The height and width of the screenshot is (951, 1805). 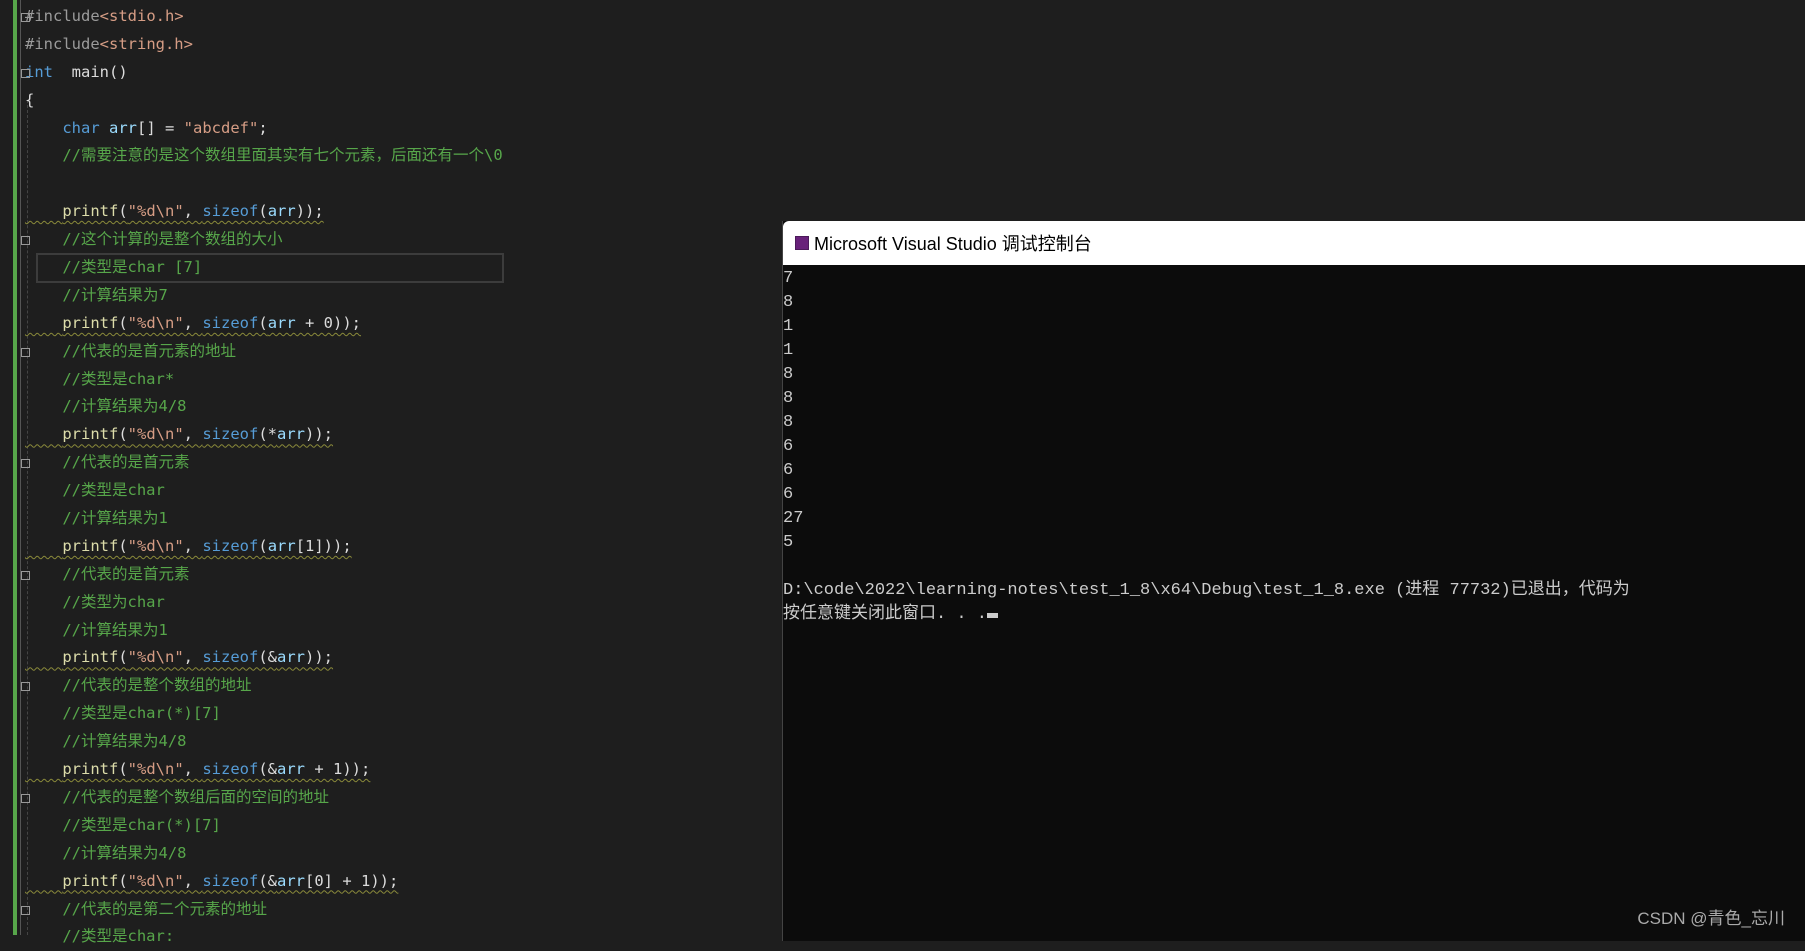 What do you see at coordinates (264, 603) in the screenshot?
I see `code-line: //类型为char` at bounding box center [264, 603].